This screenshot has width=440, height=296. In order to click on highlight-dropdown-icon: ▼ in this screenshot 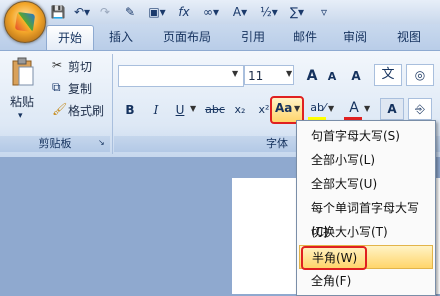, I will do `click(331, 108)`.